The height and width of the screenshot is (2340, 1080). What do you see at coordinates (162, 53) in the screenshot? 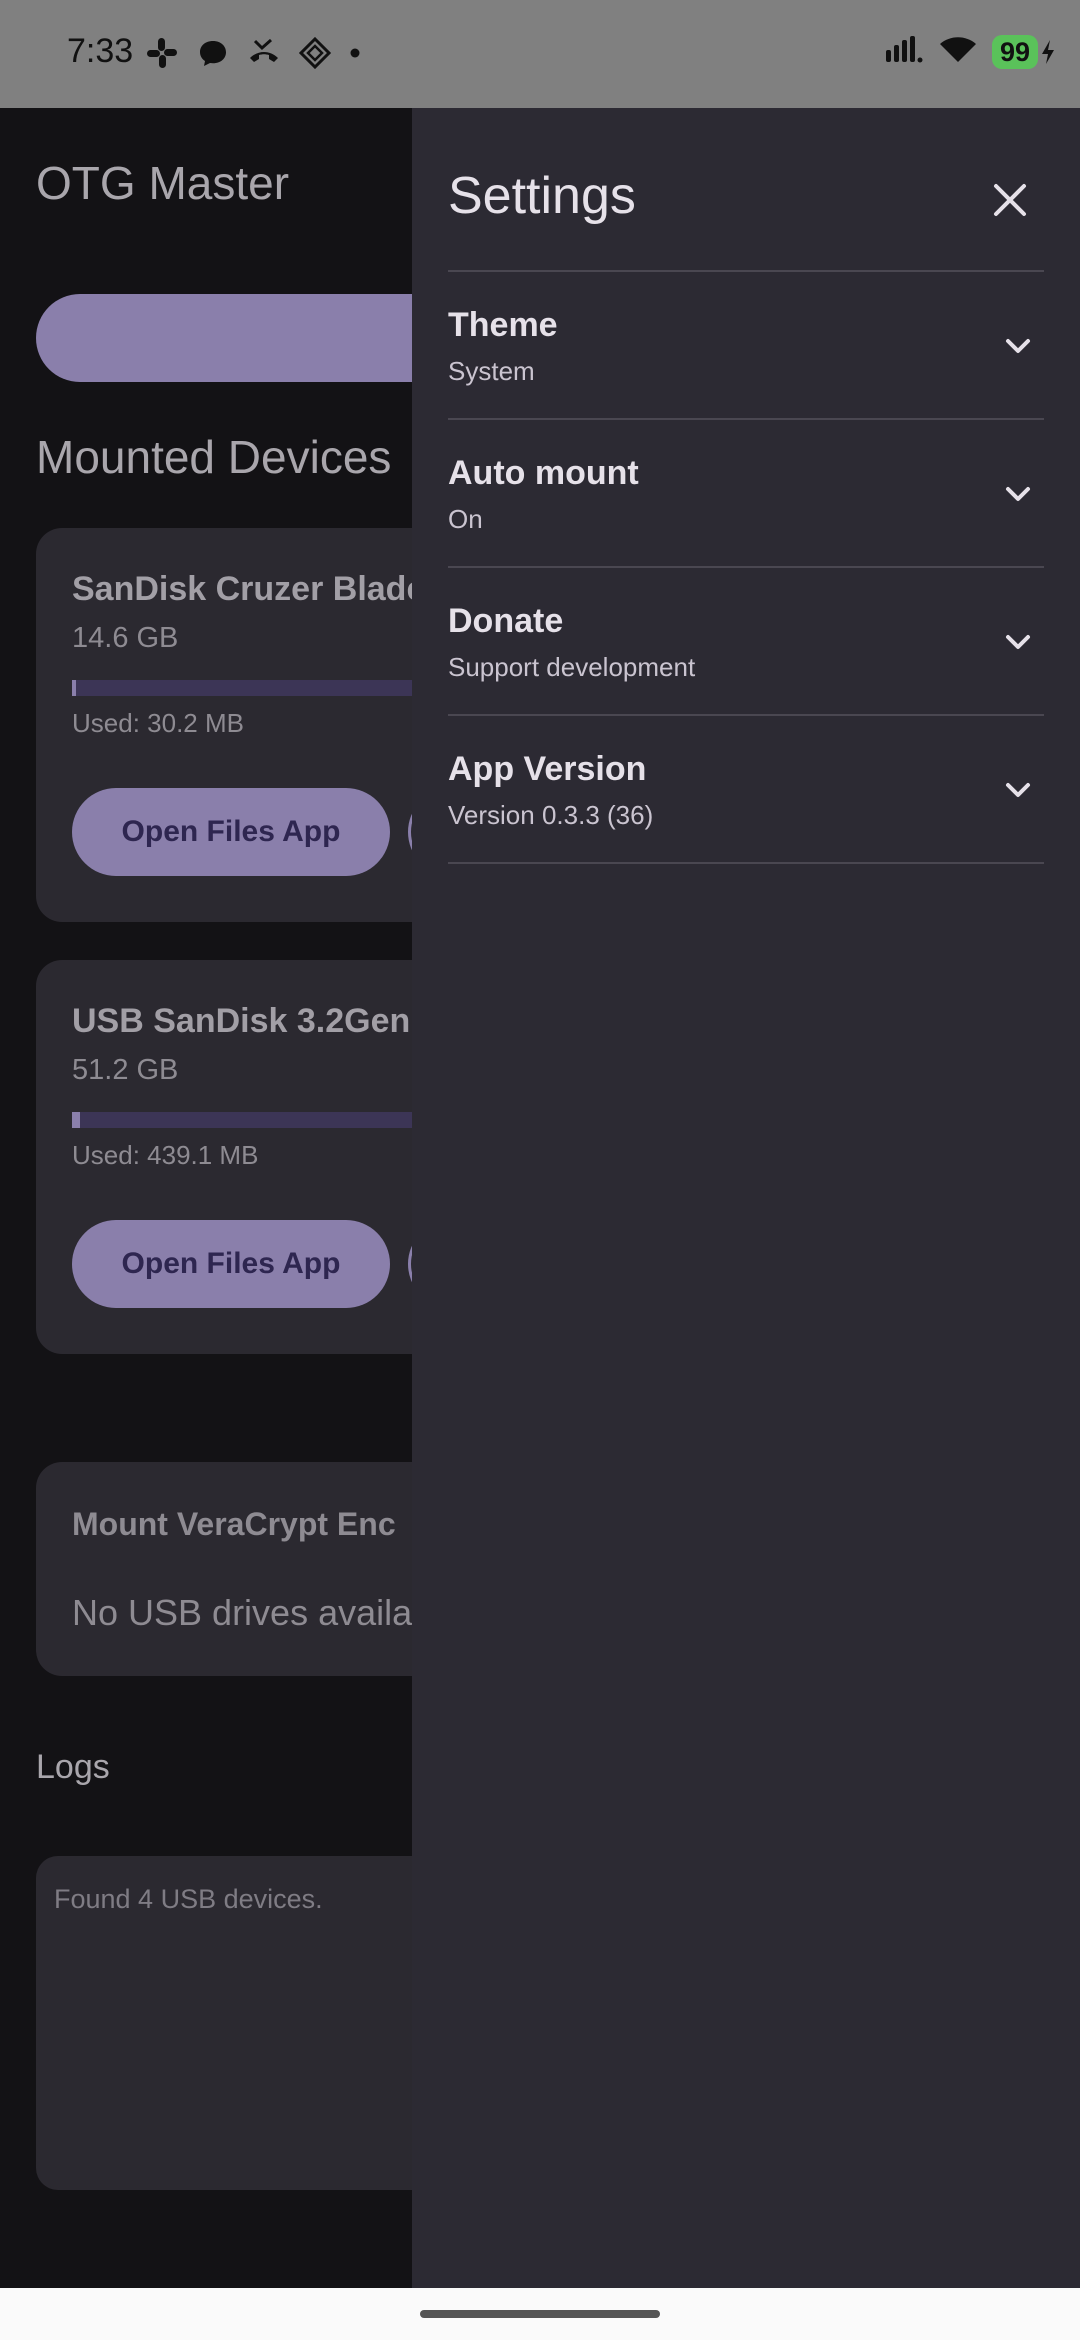
I see `slack-icon` at bounding box center [162, 53].